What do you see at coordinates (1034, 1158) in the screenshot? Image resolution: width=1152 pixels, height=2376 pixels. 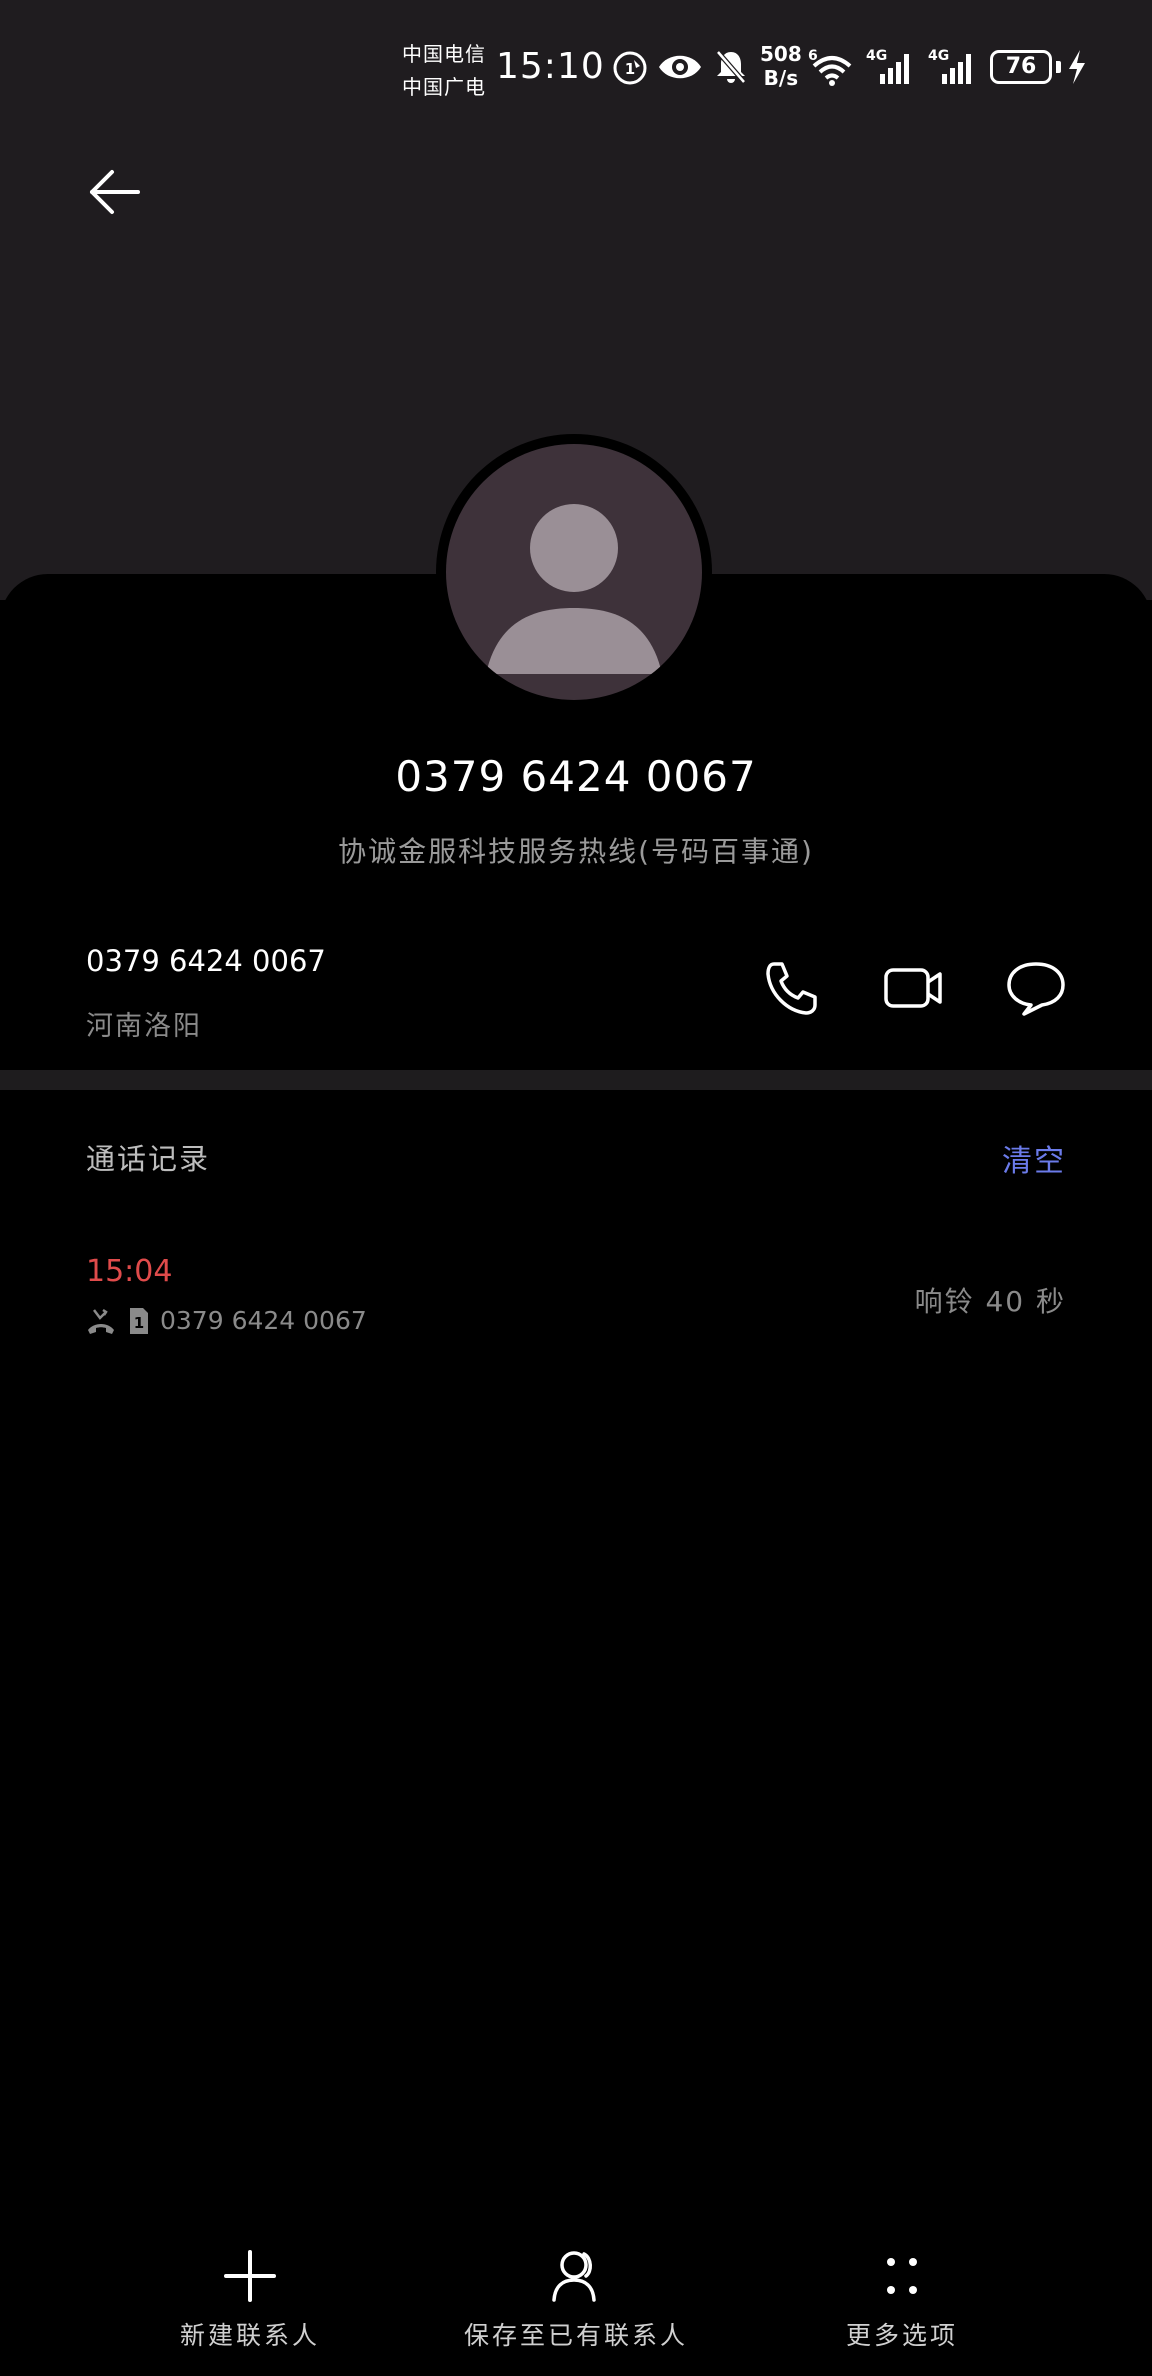 I see `clear-call-log-button: 清空` at bounding box center [1034, 1158].